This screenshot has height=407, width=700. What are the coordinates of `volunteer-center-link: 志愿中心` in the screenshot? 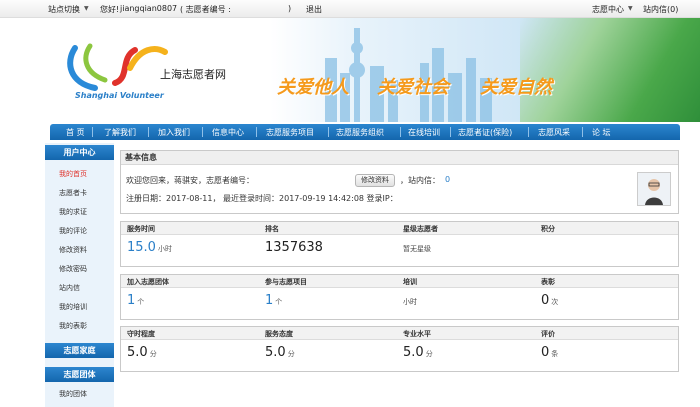 It's located at (608, 9).